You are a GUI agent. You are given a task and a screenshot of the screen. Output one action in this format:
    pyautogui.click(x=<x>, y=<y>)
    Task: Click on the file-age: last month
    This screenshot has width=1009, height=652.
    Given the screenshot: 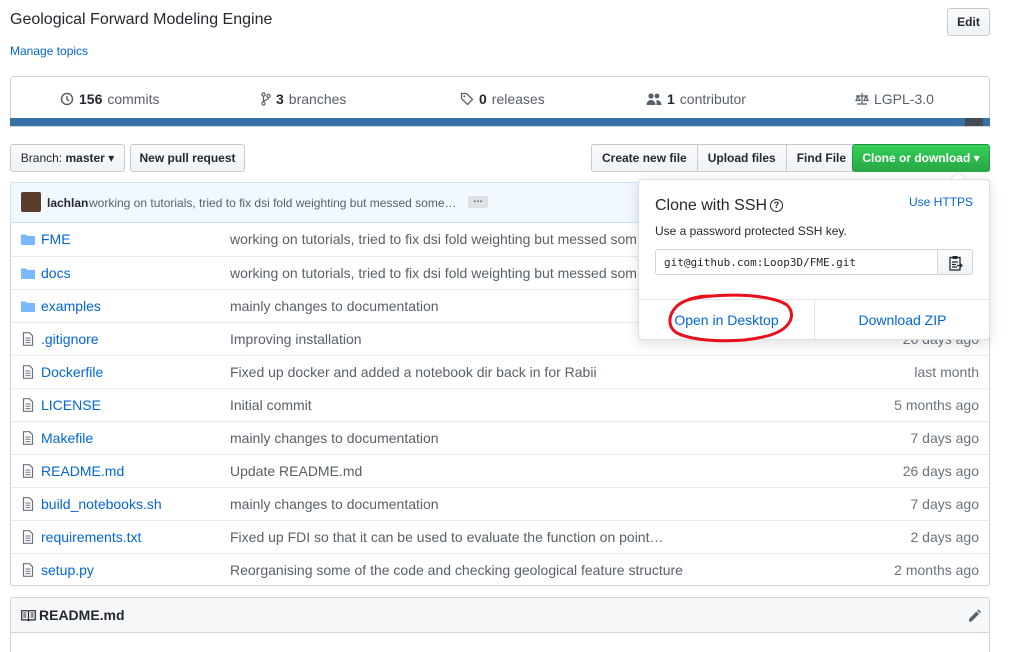 What is the action you would take?
    pyautogui.click(x=946, y=372)
    